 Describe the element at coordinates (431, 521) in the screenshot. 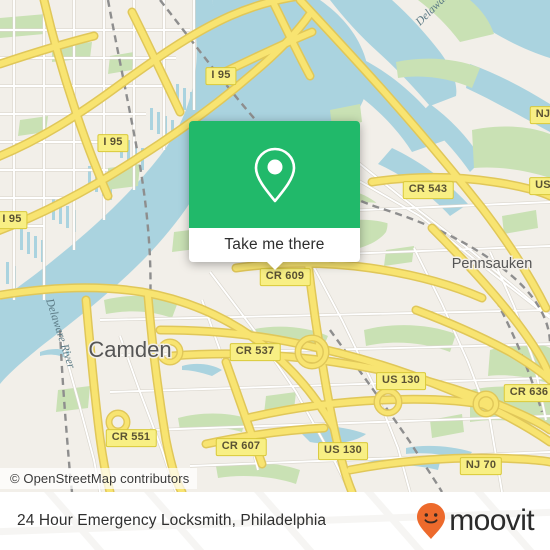

I see `moovit-pin-smile-icon` at that location.